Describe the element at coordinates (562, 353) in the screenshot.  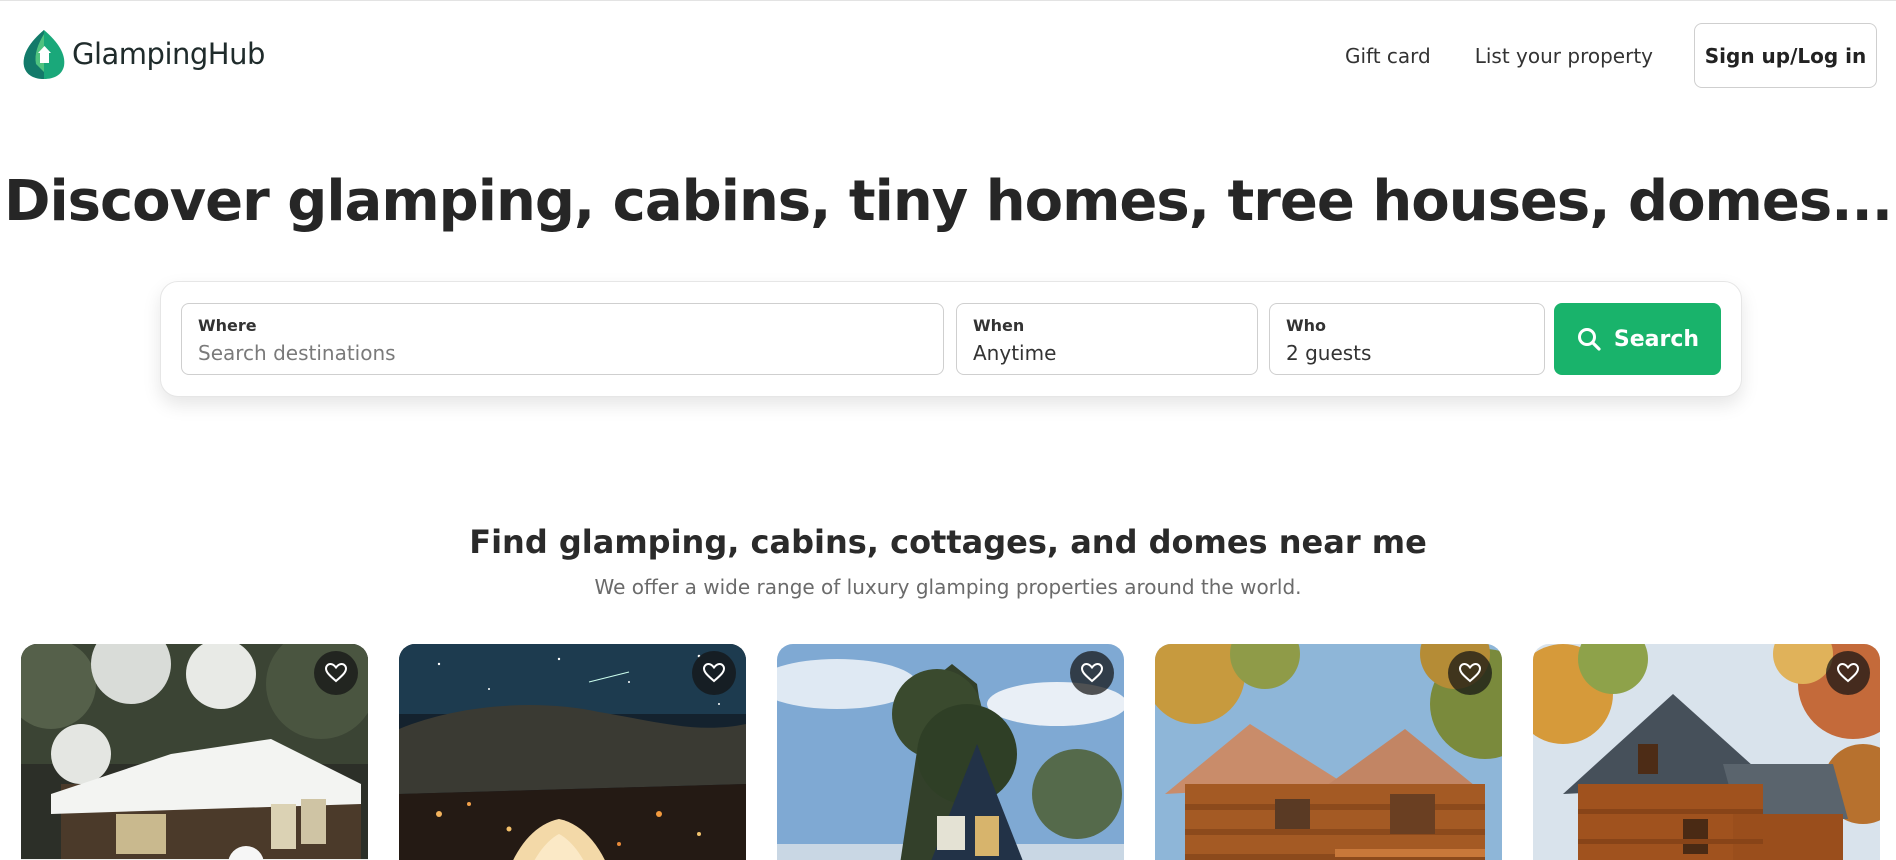
I see `where-input` at that location.